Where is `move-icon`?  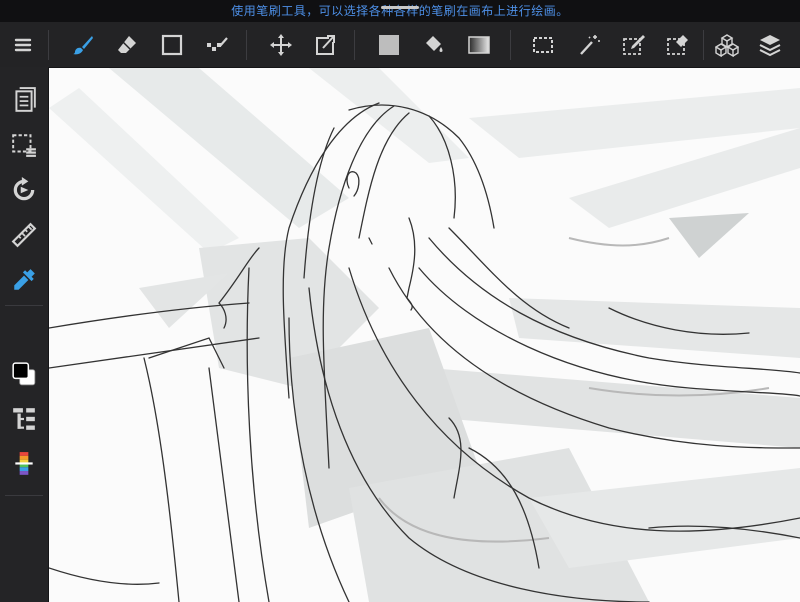
move-icon is located at coordinates (281, 45).